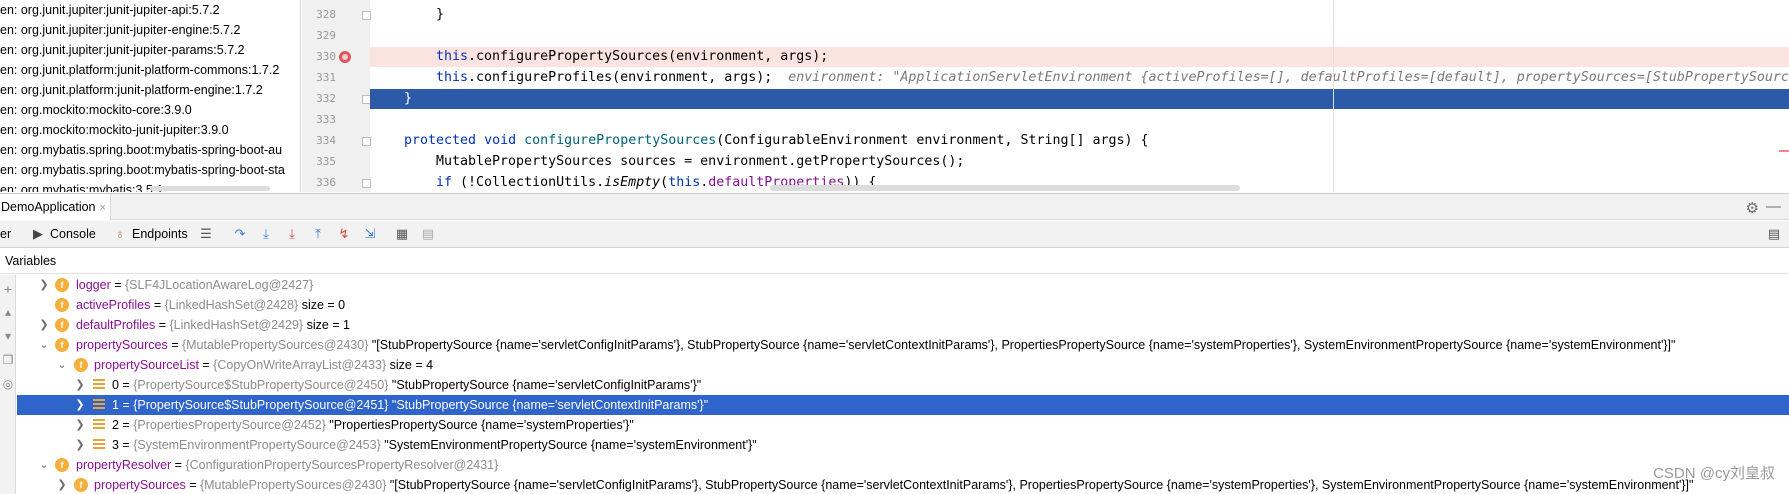  What do you see at coordinates (428, 234) in the screenshot?
I see `trace-icon: ▤` at bounding box center [428, 234].